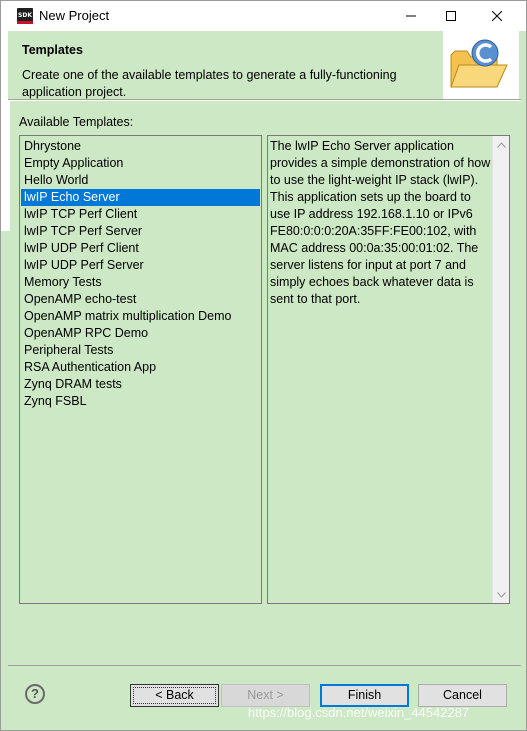 The image size is (527, 731). What do you see at coordinates (140, 299) in the screenshot?
I see `template-list-item: OpenAMP echo-test` at bounding box center [140, 299].